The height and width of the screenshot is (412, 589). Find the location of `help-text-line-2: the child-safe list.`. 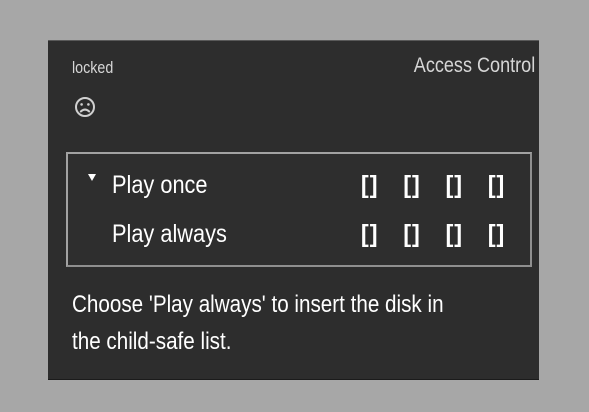

help-text-line-2: the child-safe list. is located at coordinates (152, 341).